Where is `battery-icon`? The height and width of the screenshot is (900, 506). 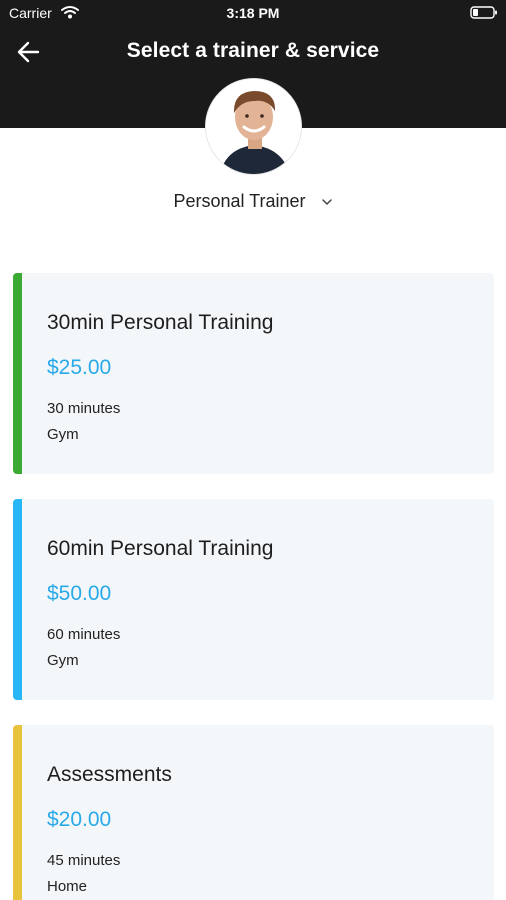
battery-icon is located at coordinates (483, 12).